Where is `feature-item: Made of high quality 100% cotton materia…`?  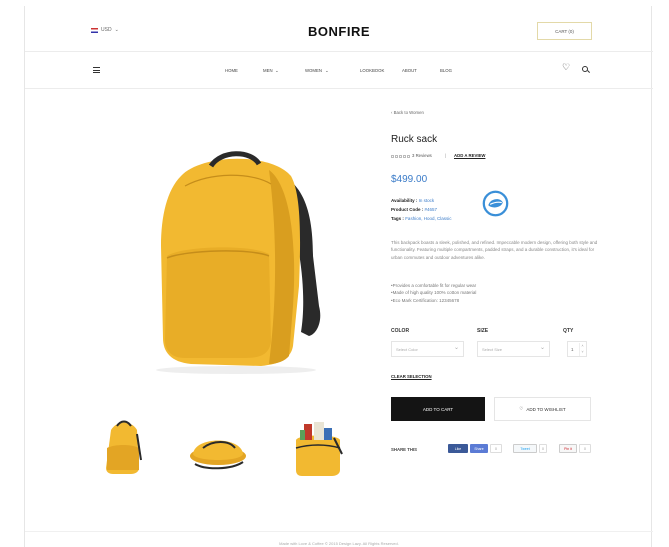
feature-item: Made of high quality 100% cotton materia… is located at coordinates (434, 292).